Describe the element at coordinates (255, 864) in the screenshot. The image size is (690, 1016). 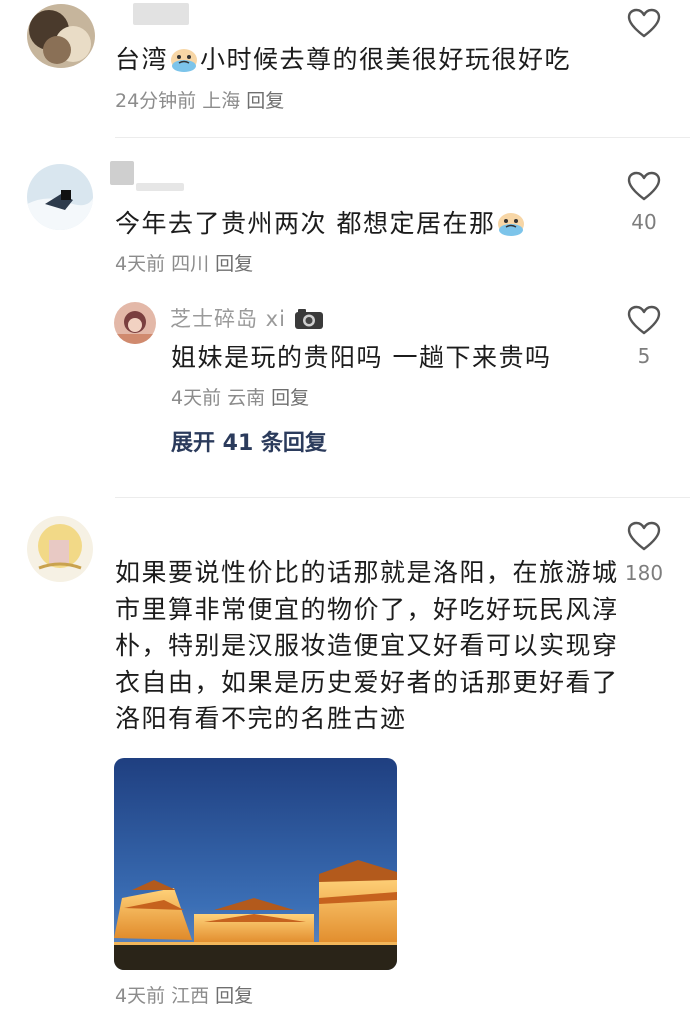
I see `night-palace-photo` at that location.